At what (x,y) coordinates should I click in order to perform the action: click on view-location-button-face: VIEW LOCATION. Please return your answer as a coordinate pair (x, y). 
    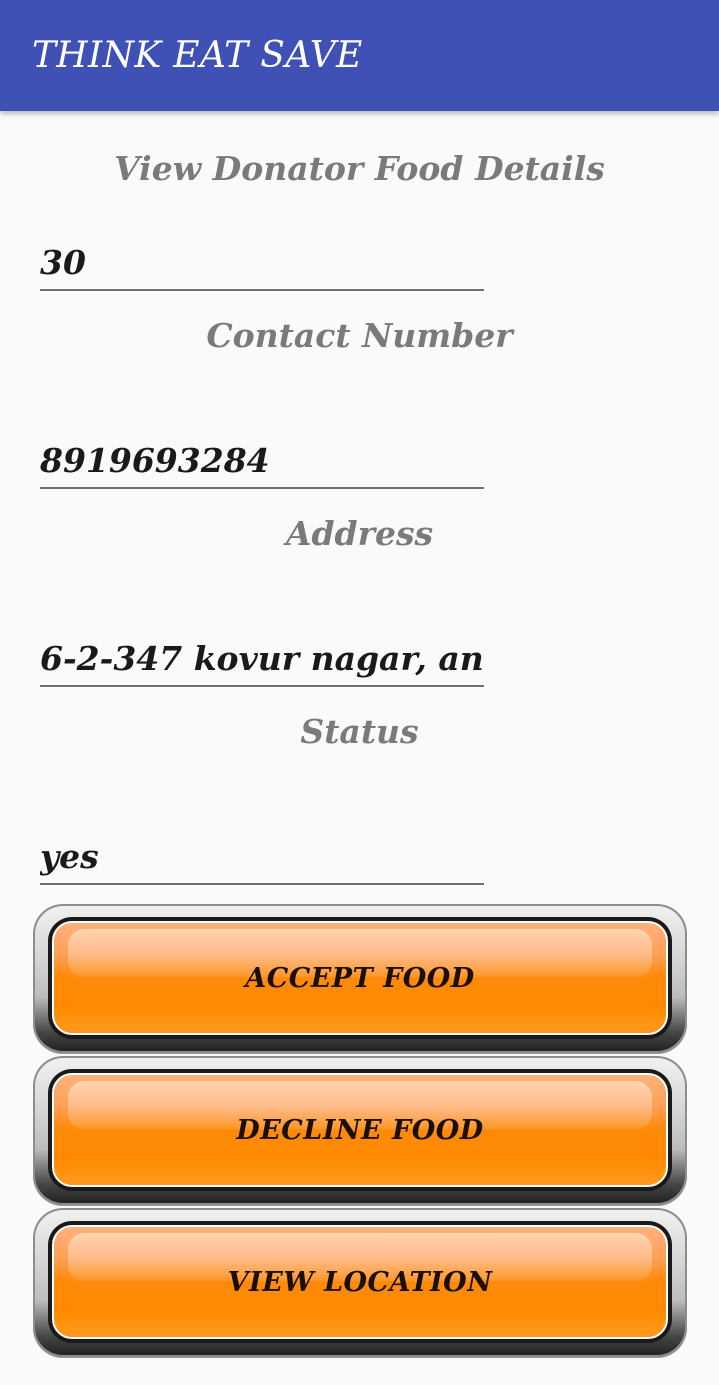
    Looking at the image, I should click on (360, 1282).